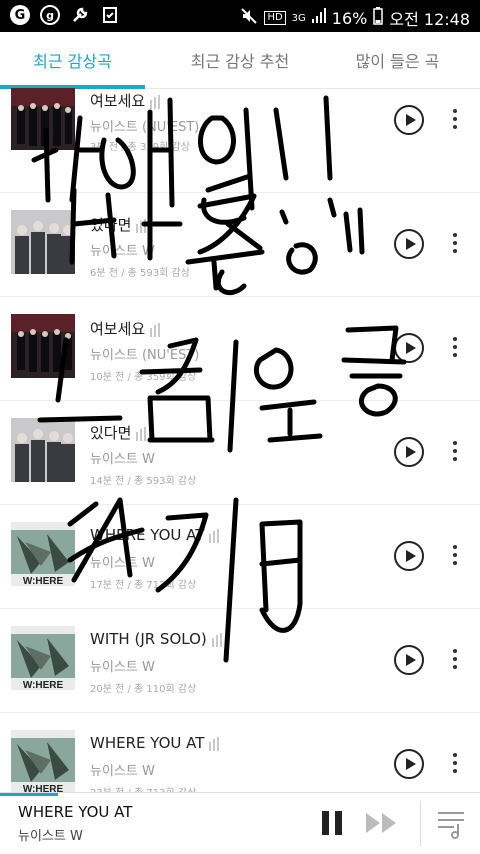 The image size is (480, 854). What do you see at coordinates (143, 481) in the screenshot?
I see `track-play-info: 14분 전 / 총 593회 감상` at bounding box center [143, 481].